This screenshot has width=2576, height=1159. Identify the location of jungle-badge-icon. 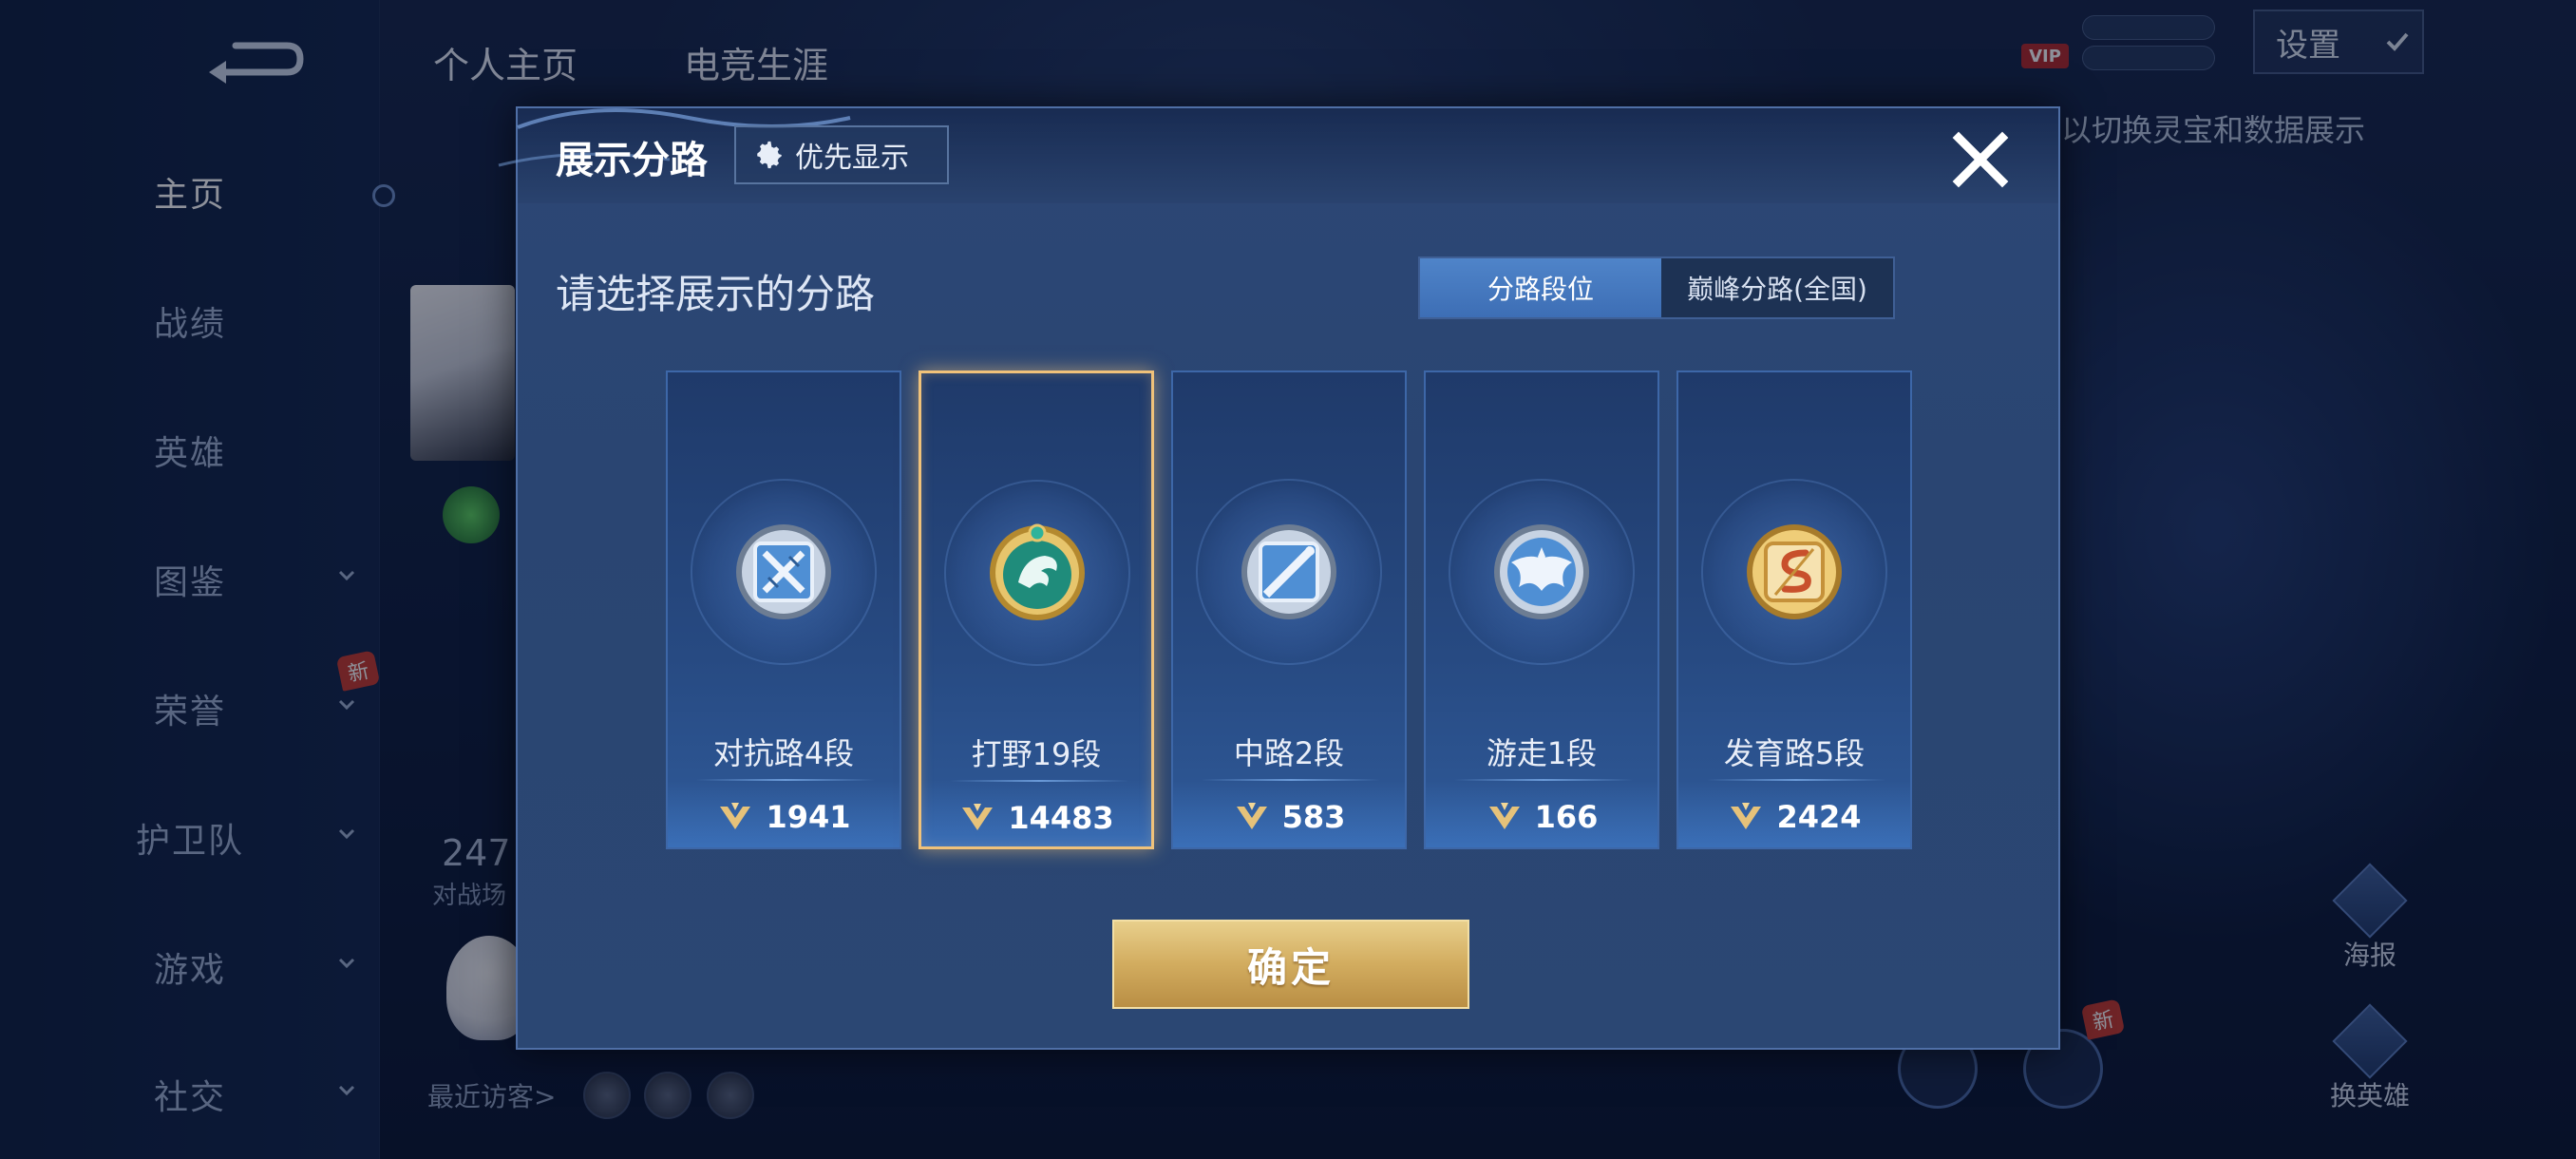
(1037, 571).